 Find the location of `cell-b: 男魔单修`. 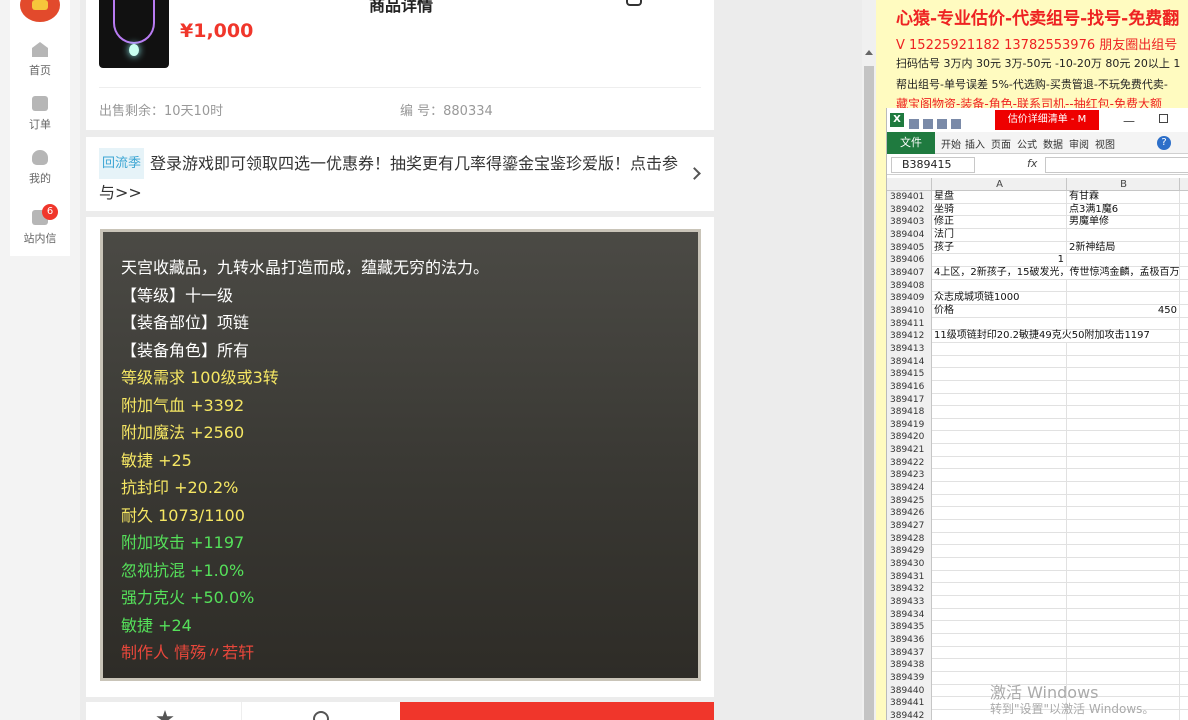

cell-b: 男魔单修 is located at coordinates (1124, 222).